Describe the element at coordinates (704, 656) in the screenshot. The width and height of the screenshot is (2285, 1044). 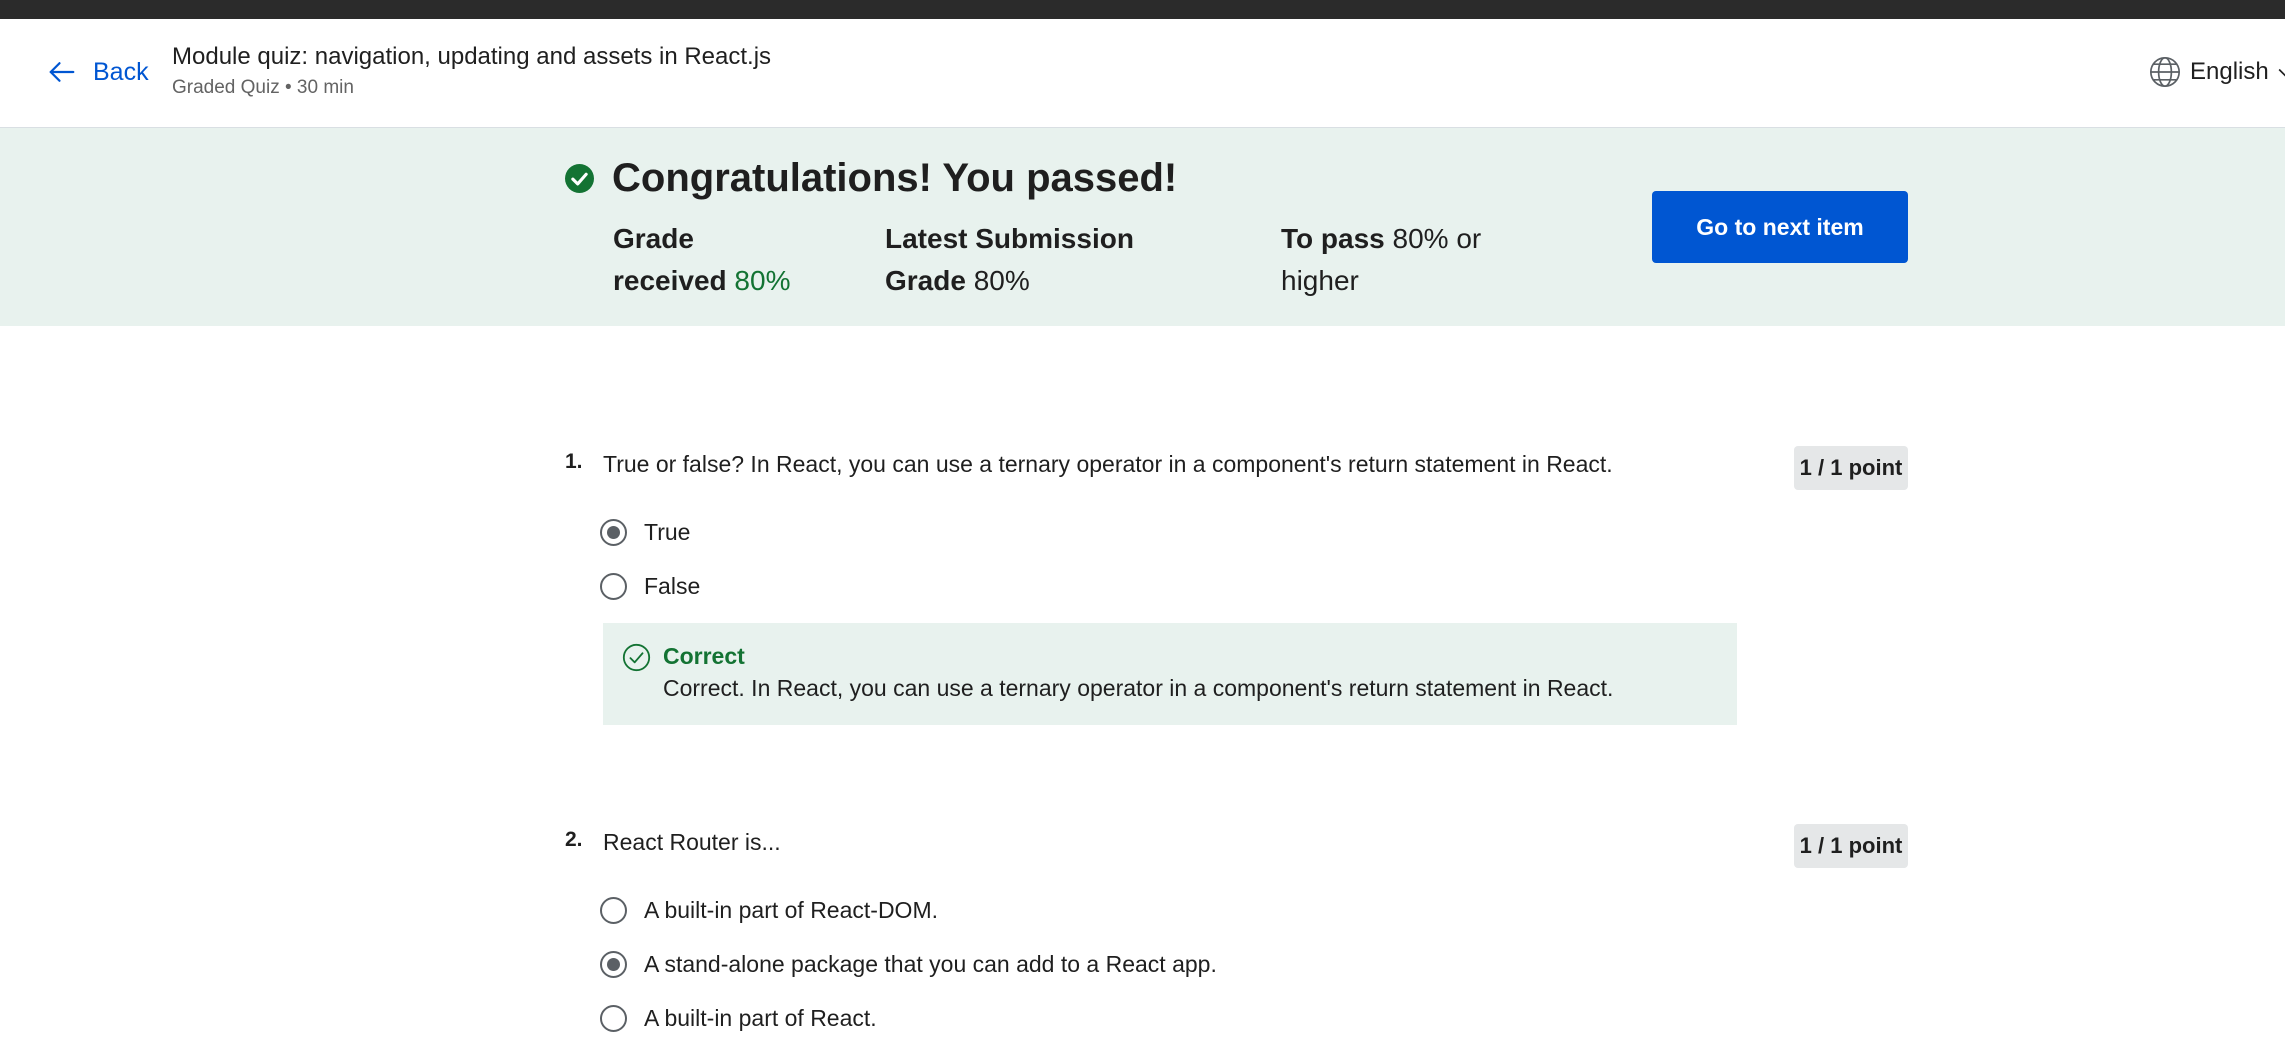
I see `feedback-heading: Correct` at that location.